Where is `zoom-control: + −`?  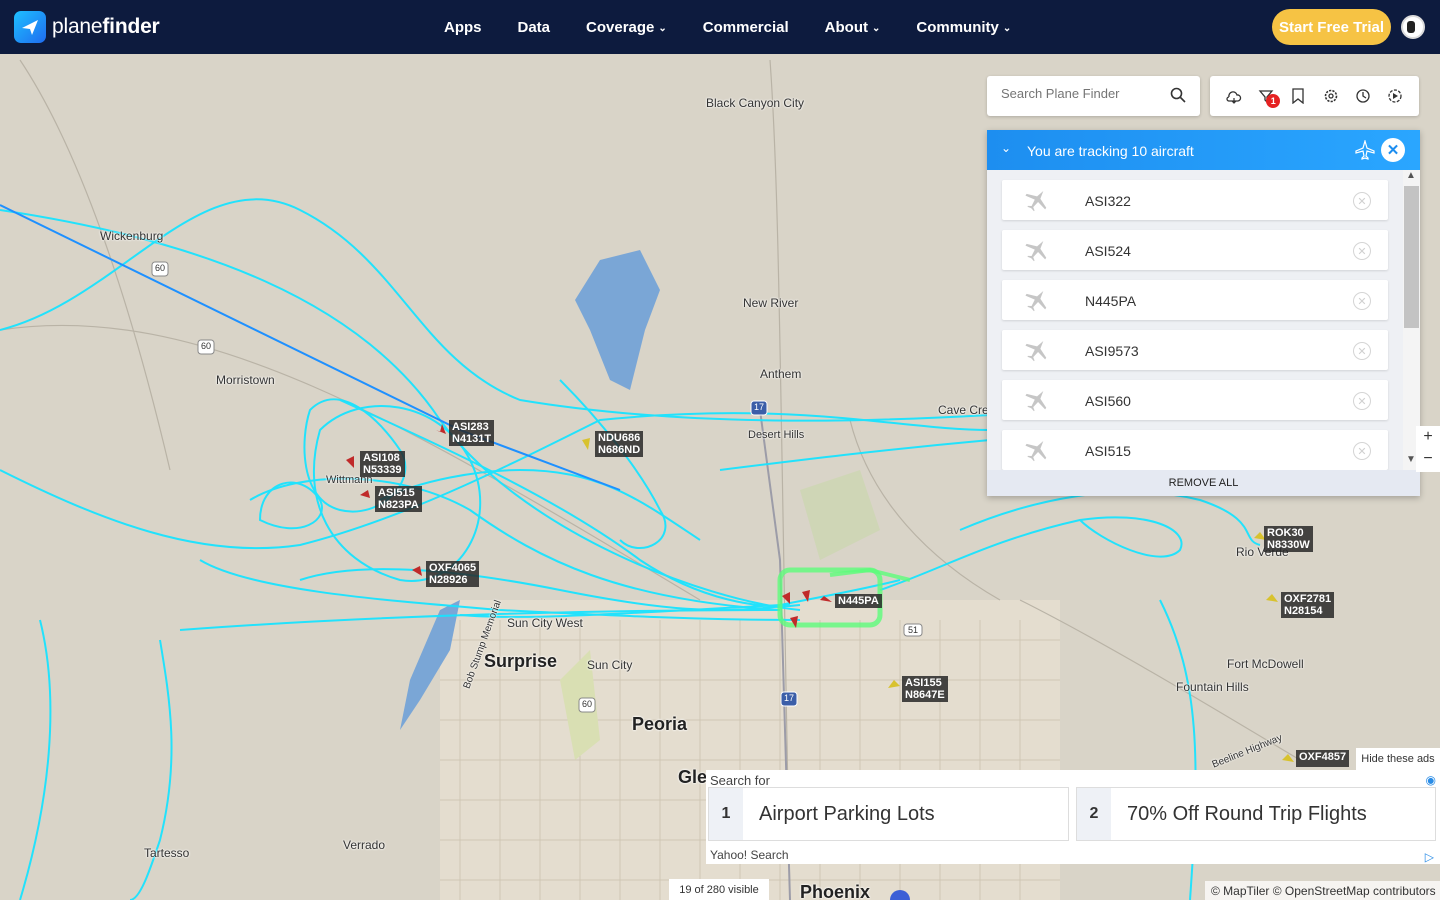
zoom-control: + − is located at coordinates (1428, 449).